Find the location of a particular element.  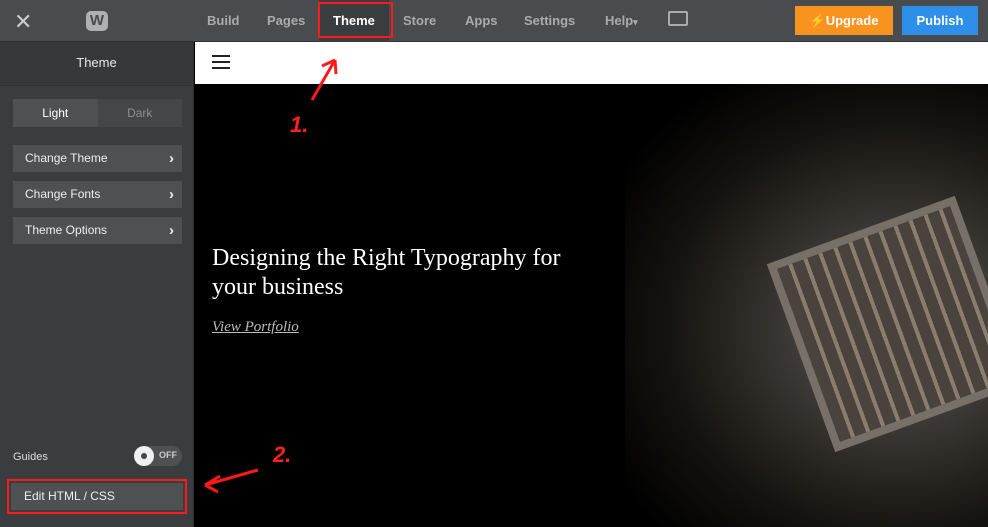

annotation-1: 1. is located at coordinates (299, 124).